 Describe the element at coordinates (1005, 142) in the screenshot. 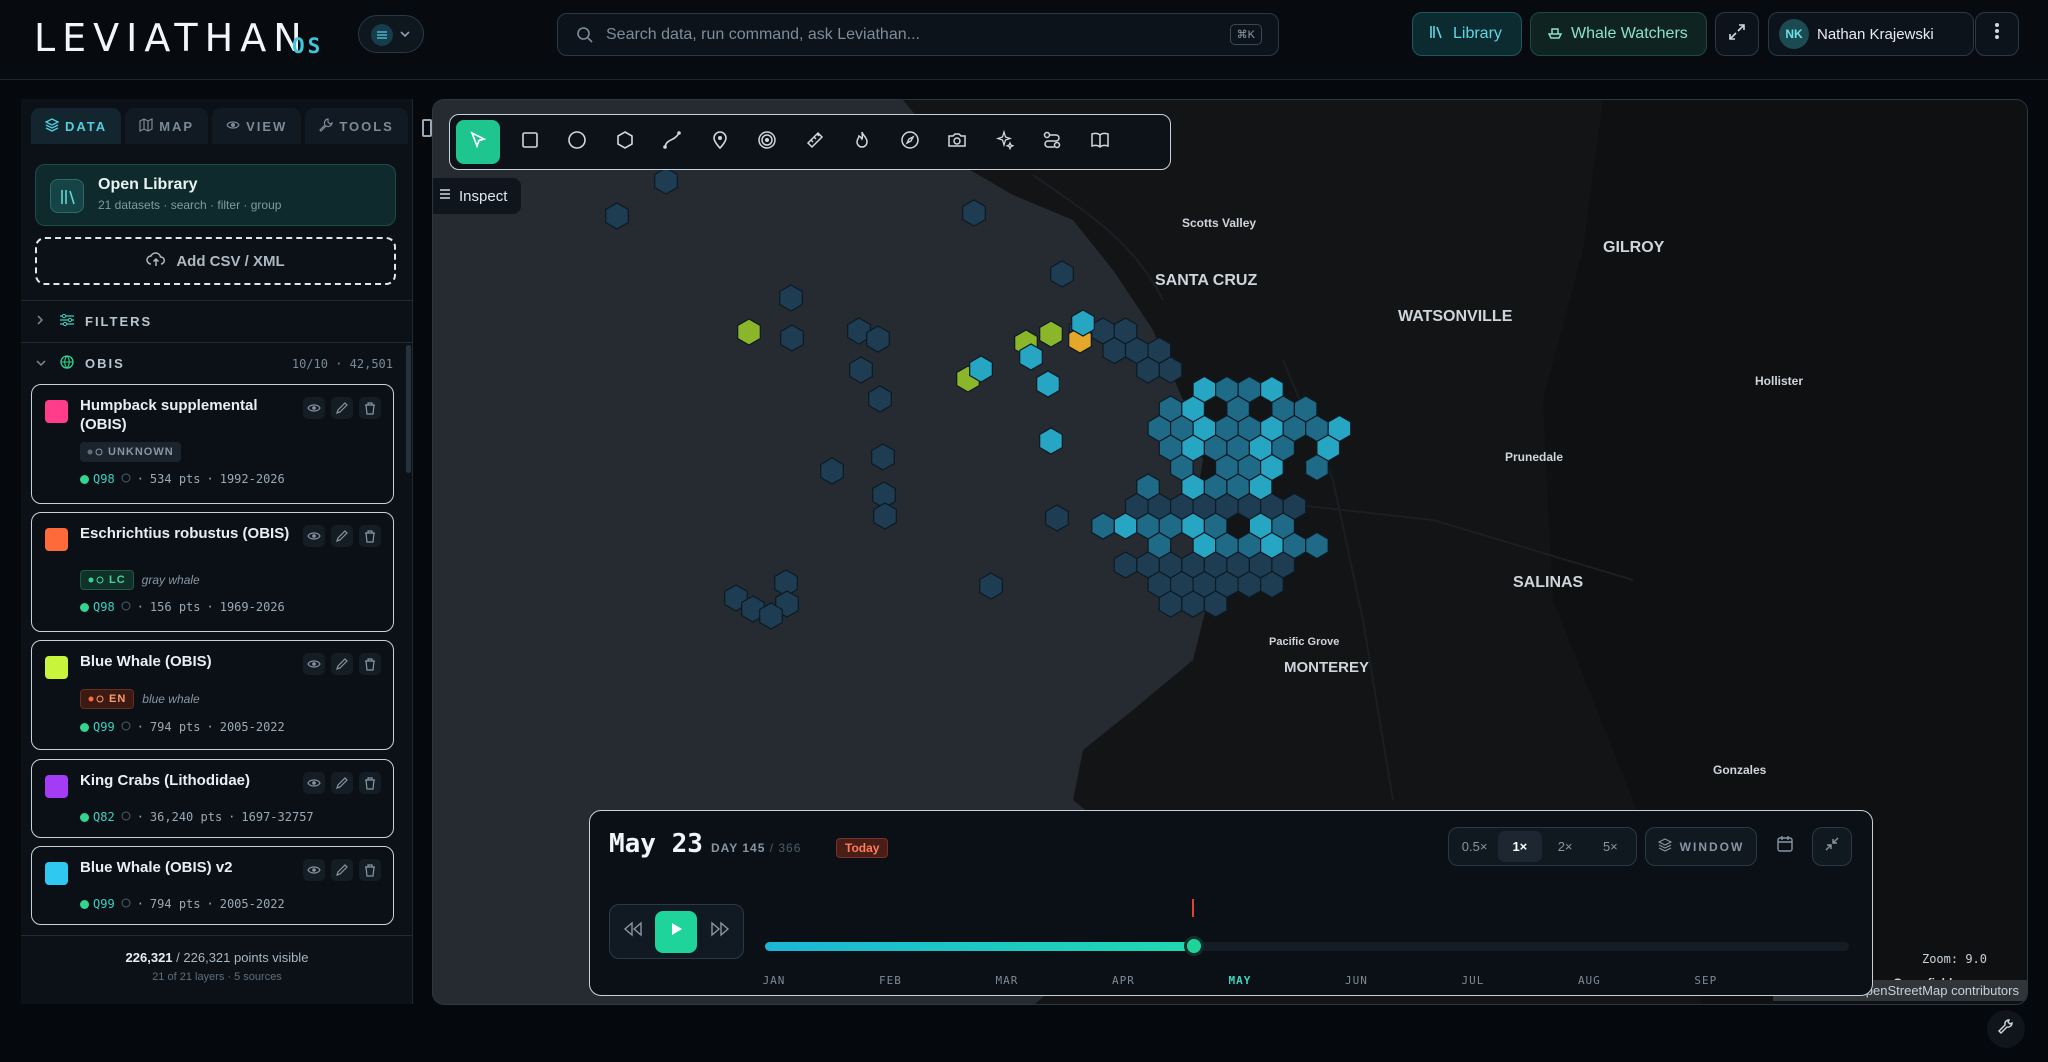

I see `ai-tool` at that location.